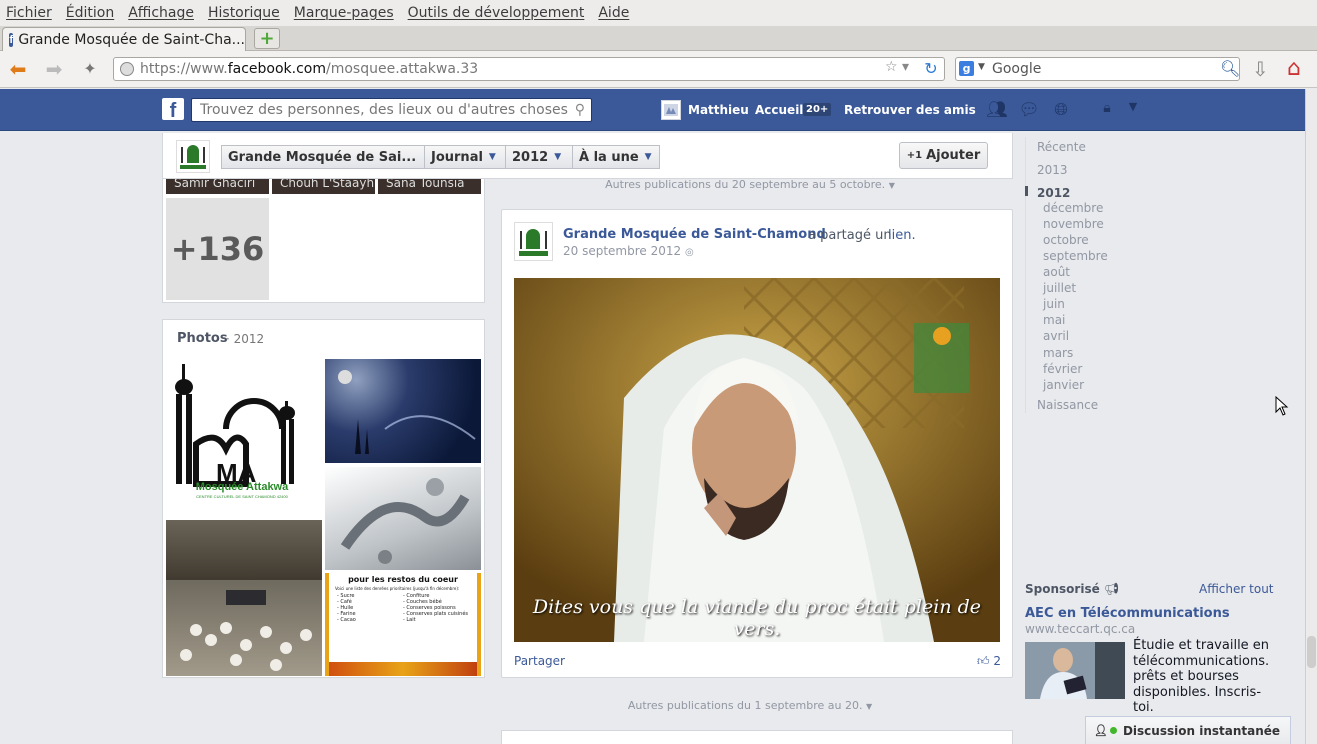  I want to click on filter-dropdown: À la une ▼, so click(616, 157).